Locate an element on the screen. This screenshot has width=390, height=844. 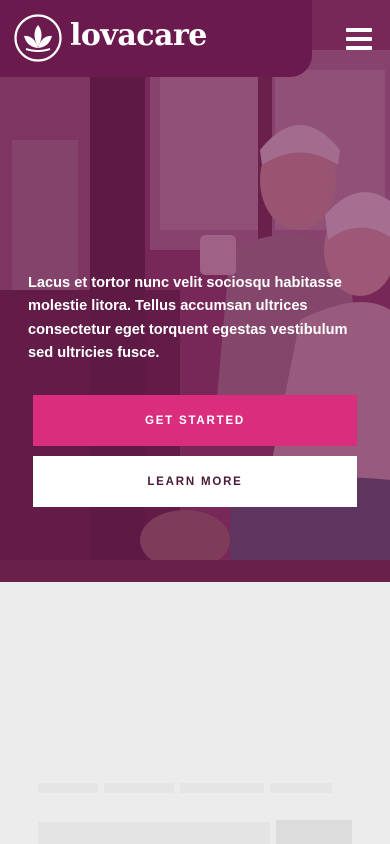
lotus-logo-icon is located at coordinates (38, 38).